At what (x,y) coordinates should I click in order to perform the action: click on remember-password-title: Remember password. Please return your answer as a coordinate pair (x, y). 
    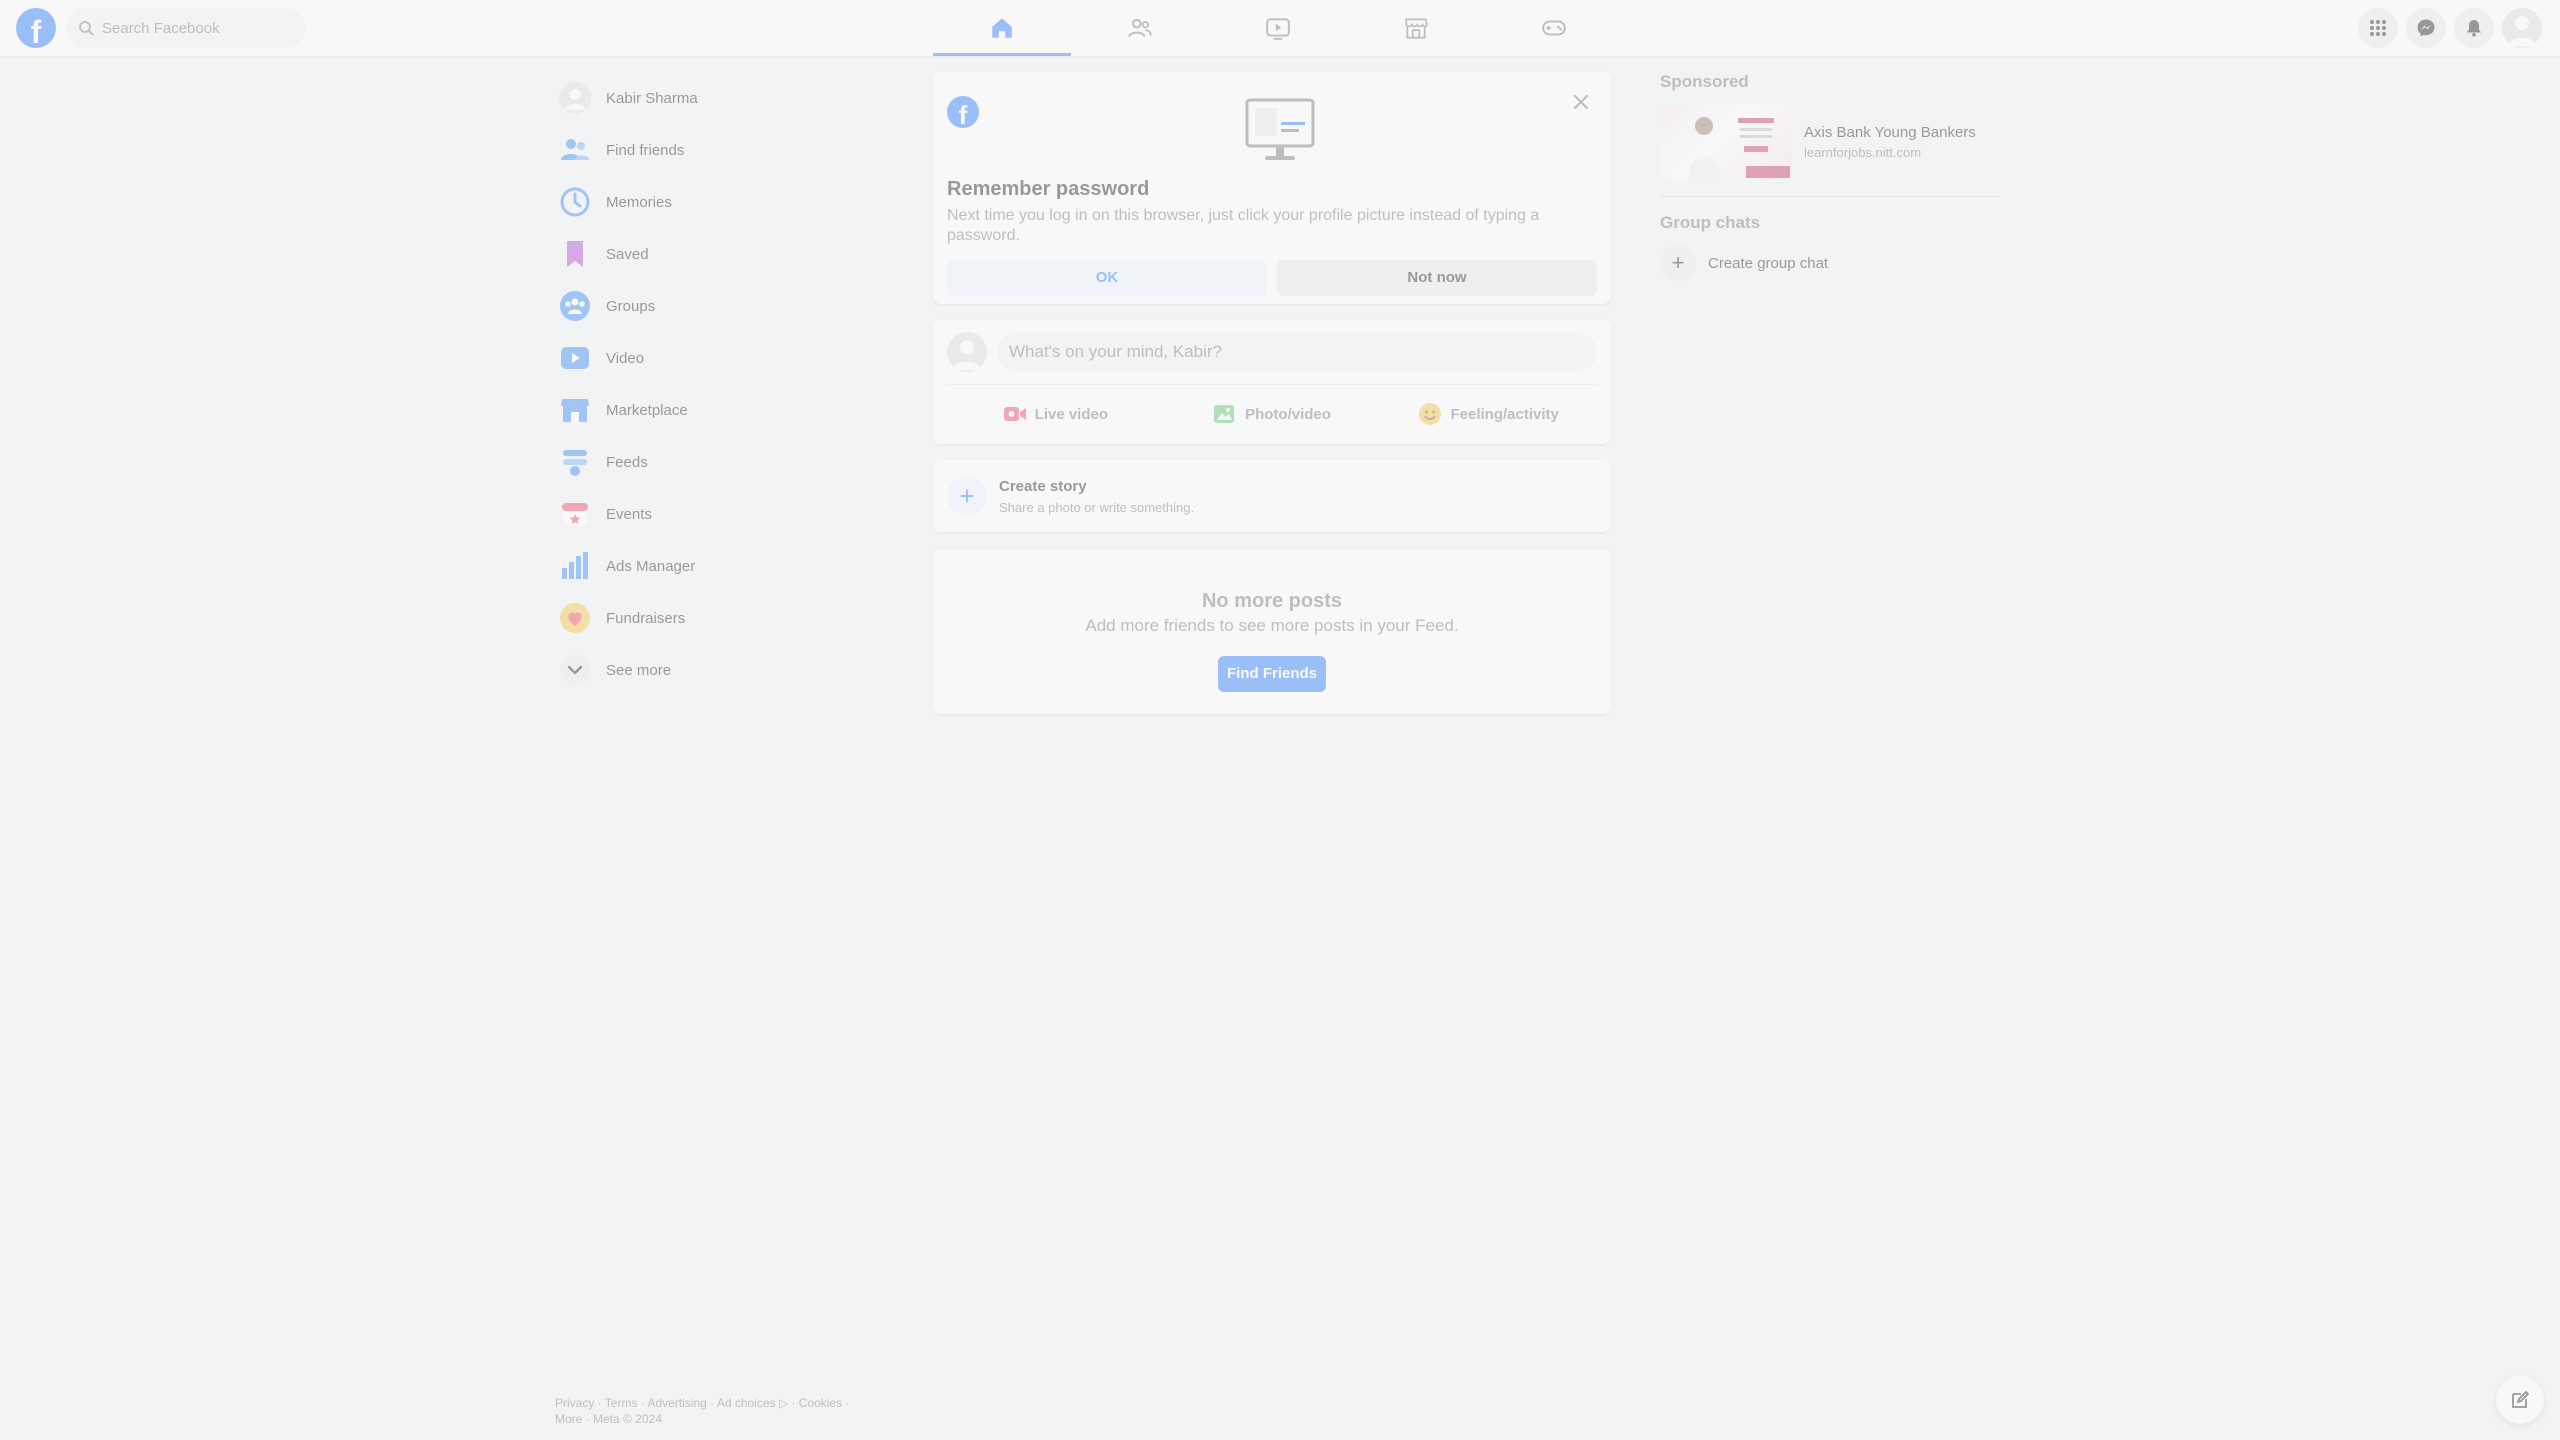
    Looking at the image, I should click on (1048, 189).